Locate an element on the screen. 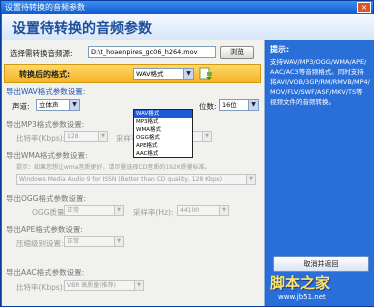  format-dropdown-list: WAV格式 MP3格式 WMA格式 OGG格式 APE格式 AAC格式 is located at coordinates (163, 133).